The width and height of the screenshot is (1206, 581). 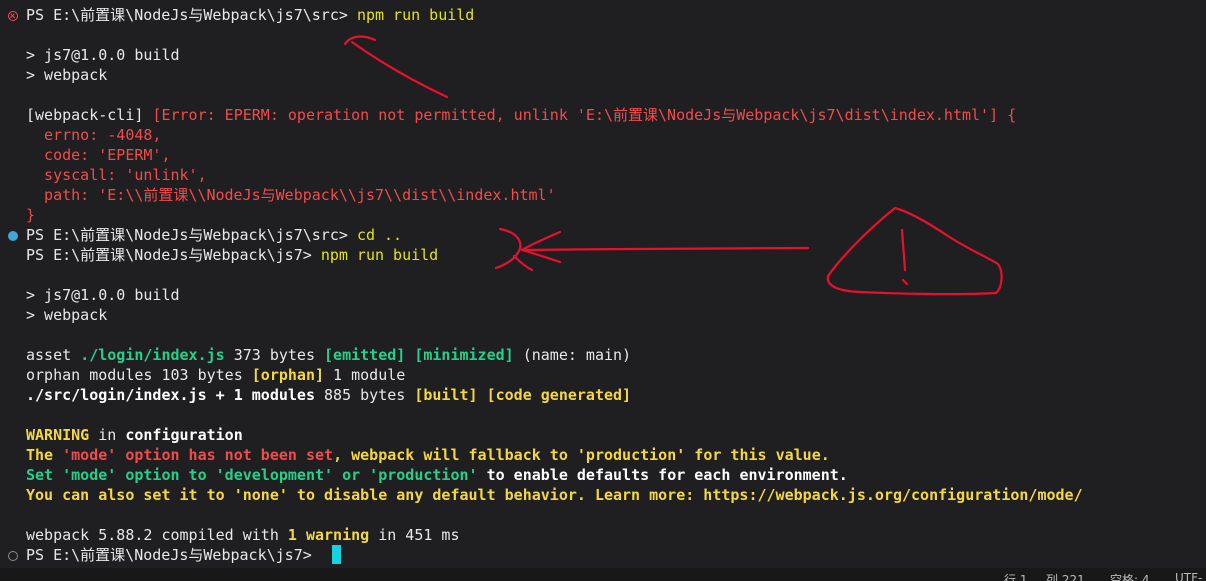 What do you see at coordinates (1130, 576) in the screenshot?
I see `status-spaces: 空格: 4` at bounding box center [1130, 576].